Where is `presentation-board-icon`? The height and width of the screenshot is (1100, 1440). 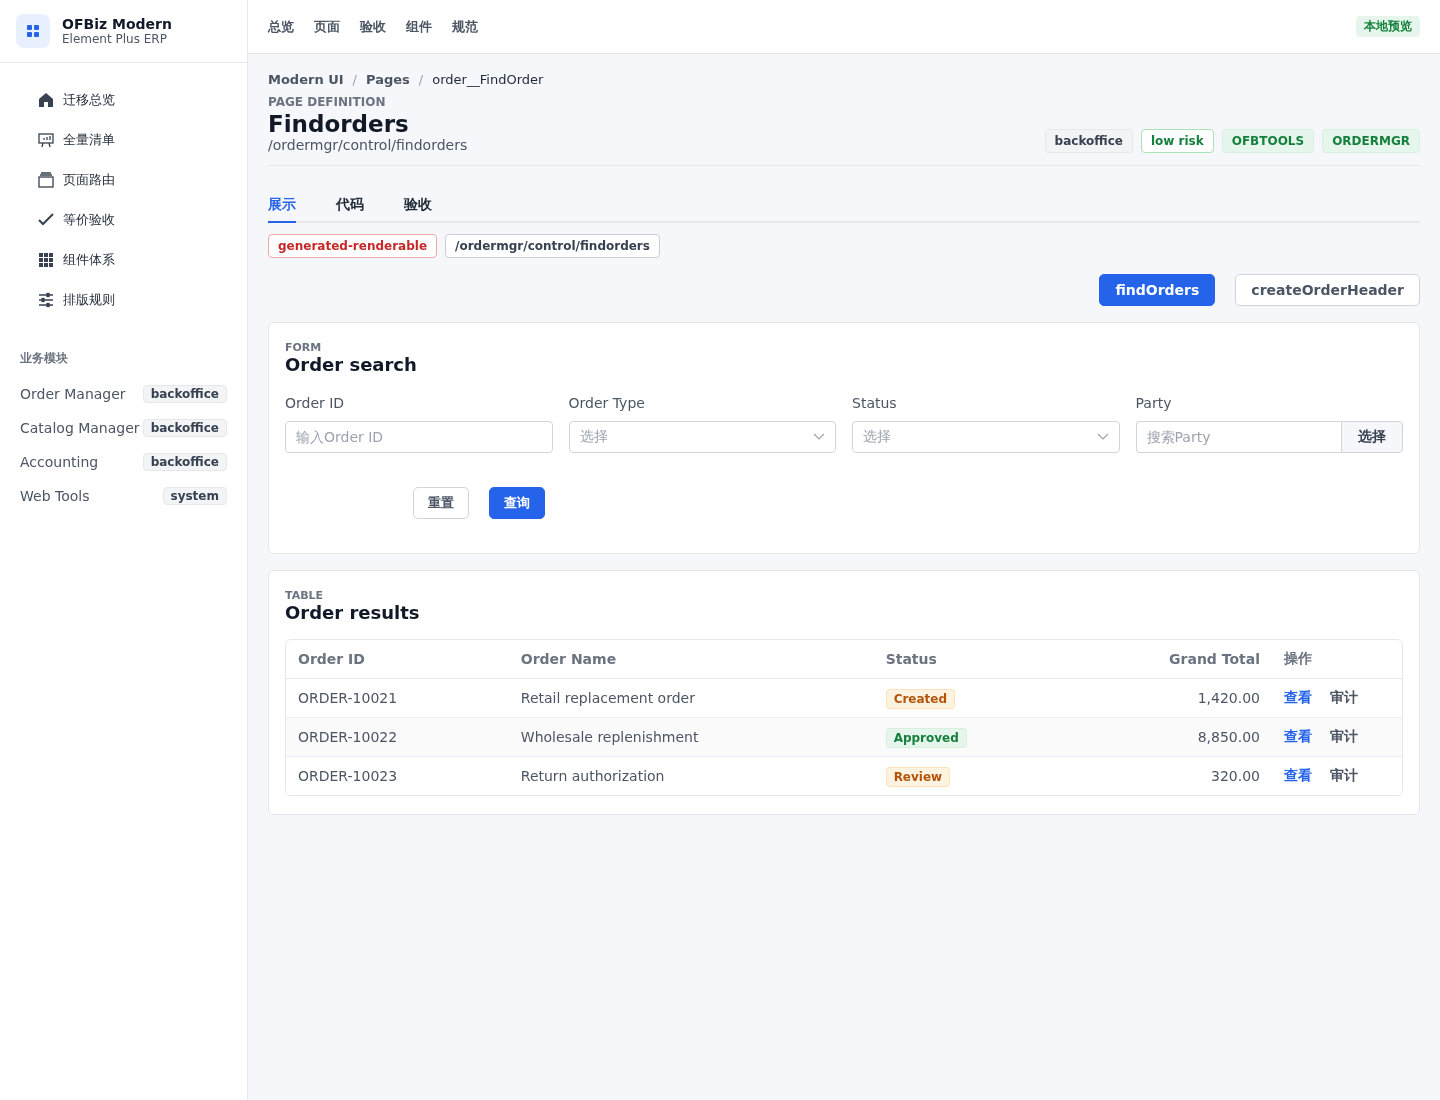
presentation-board-icon is located at coordinates (46, 140).